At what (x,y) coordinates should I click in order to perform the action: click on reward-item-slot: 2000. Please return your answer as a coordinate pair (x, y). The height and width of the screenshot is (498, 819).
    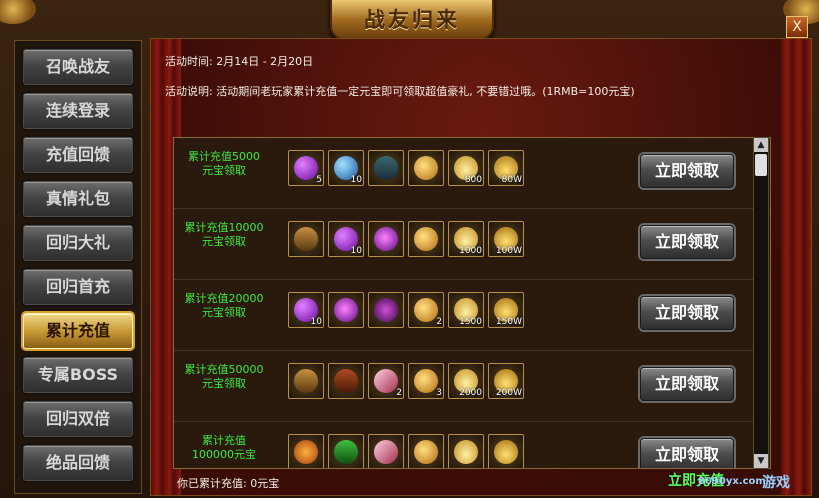
    Looking at the image, I should click on (466, 381).